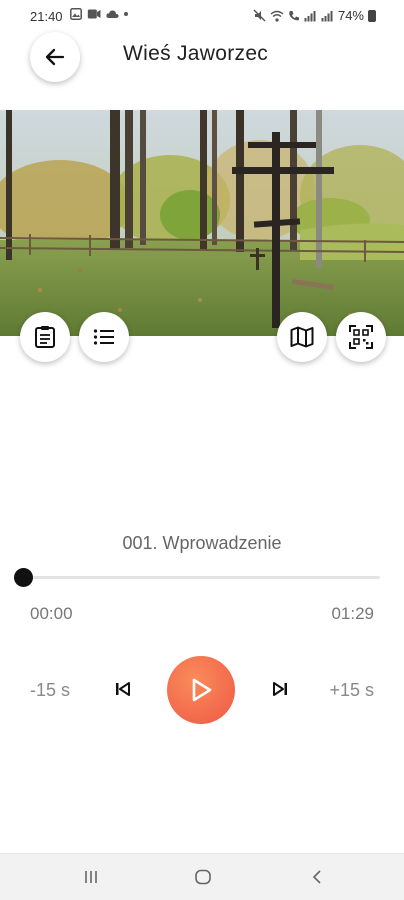 Image resolution: width=404 pixels, height=900 pixels. What do you see at coordinates (259, 15) in the screenshot?
I see `mute-icon` at bounding box center [259, 15].